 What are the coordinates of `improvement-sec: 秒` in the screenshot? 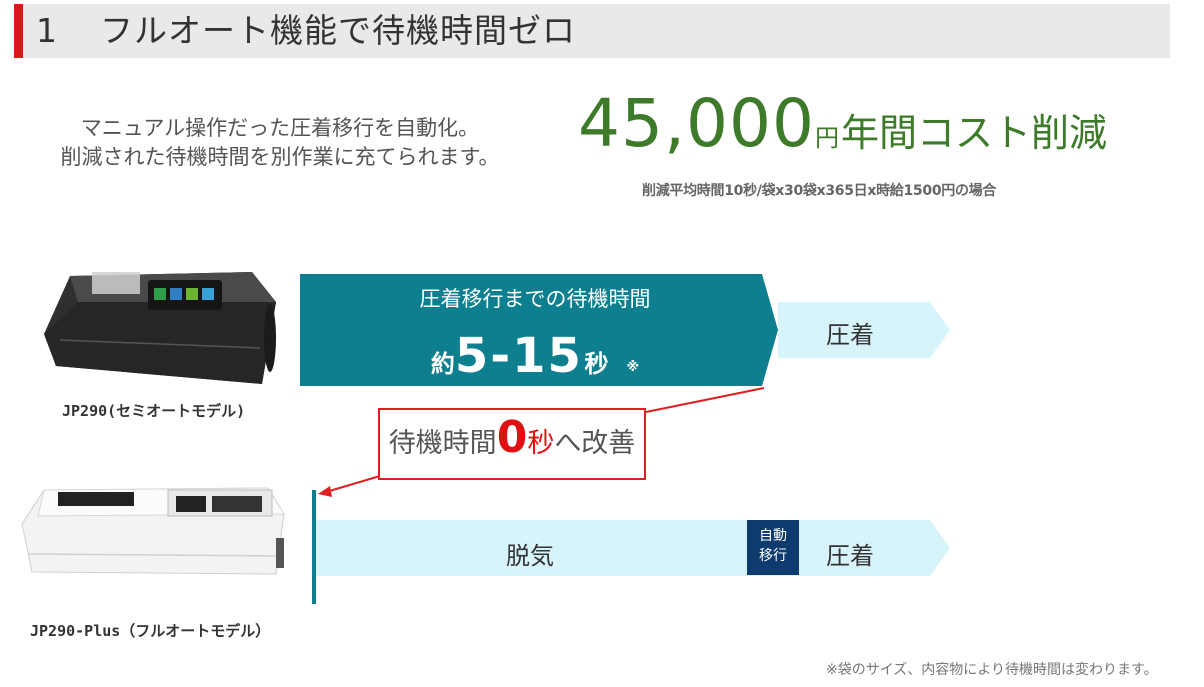 It's located at (541, 443).